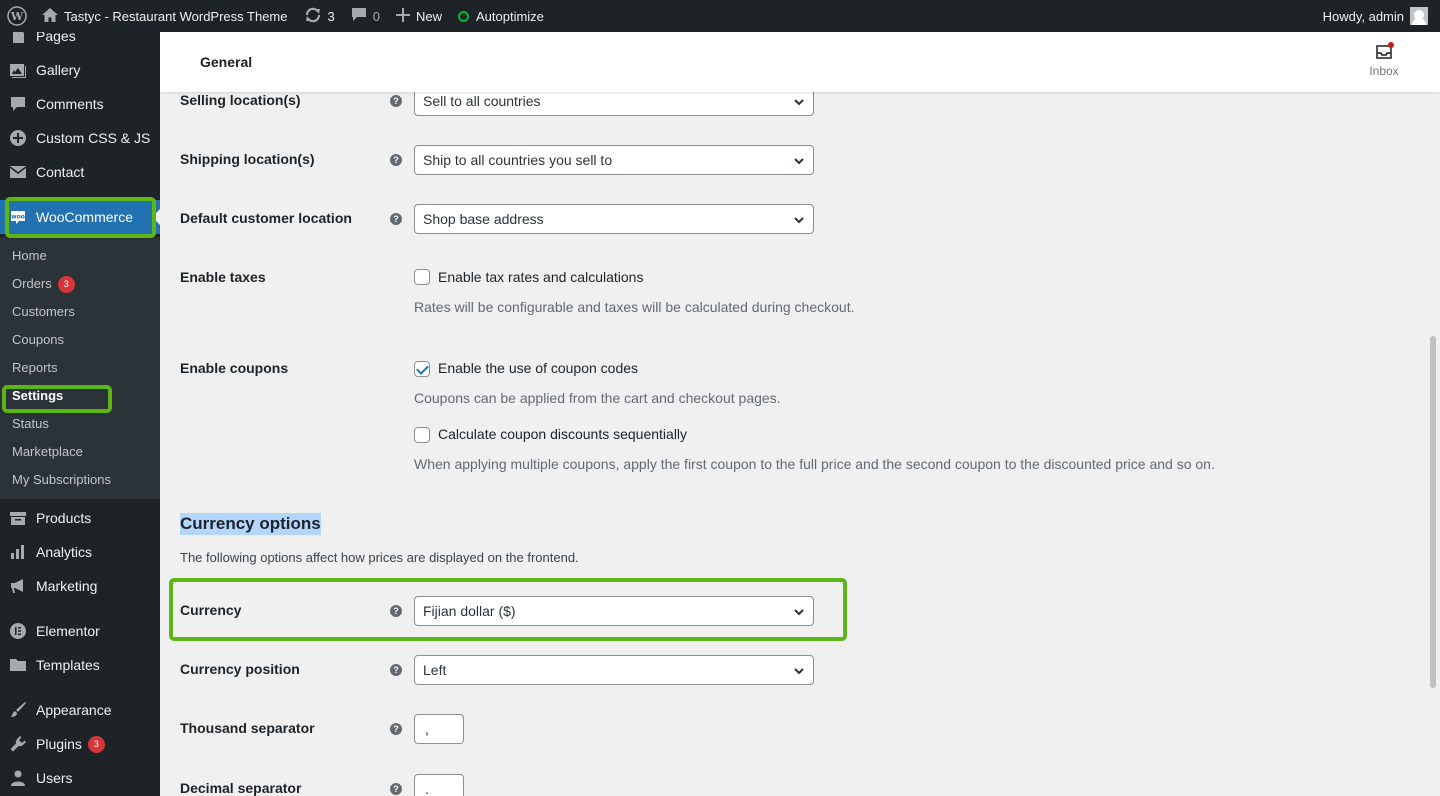 The image size is (1440, 796). I want to click on submenu-label: Marketplace, so click(47, 451).